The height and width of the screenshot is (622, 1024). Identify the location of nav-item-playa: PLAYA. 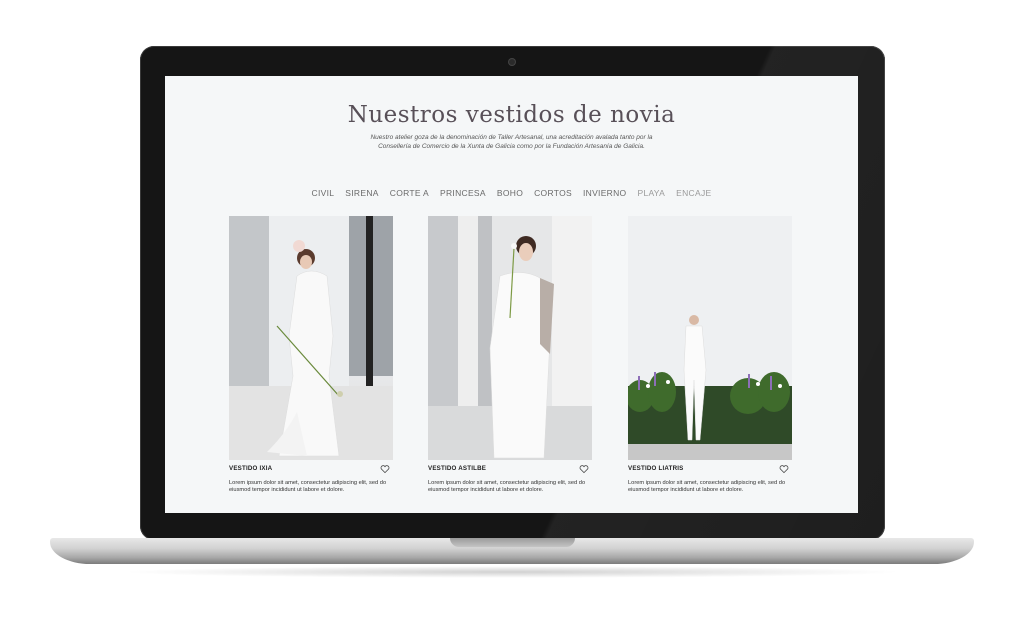
(651, 193).